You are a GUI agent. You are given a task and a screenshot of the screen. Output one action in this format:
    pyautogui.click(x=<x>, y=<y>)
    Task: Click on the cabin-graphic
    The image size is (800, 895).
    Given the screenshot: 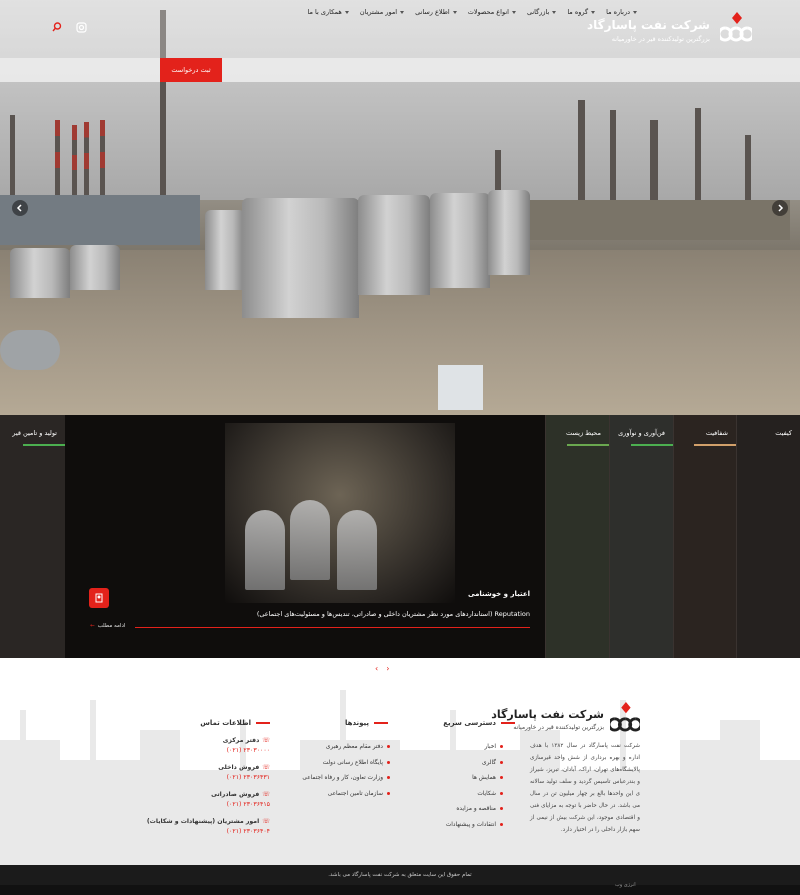 What is the action you would take?
    pyautogui.click(x=460, y=387)
    